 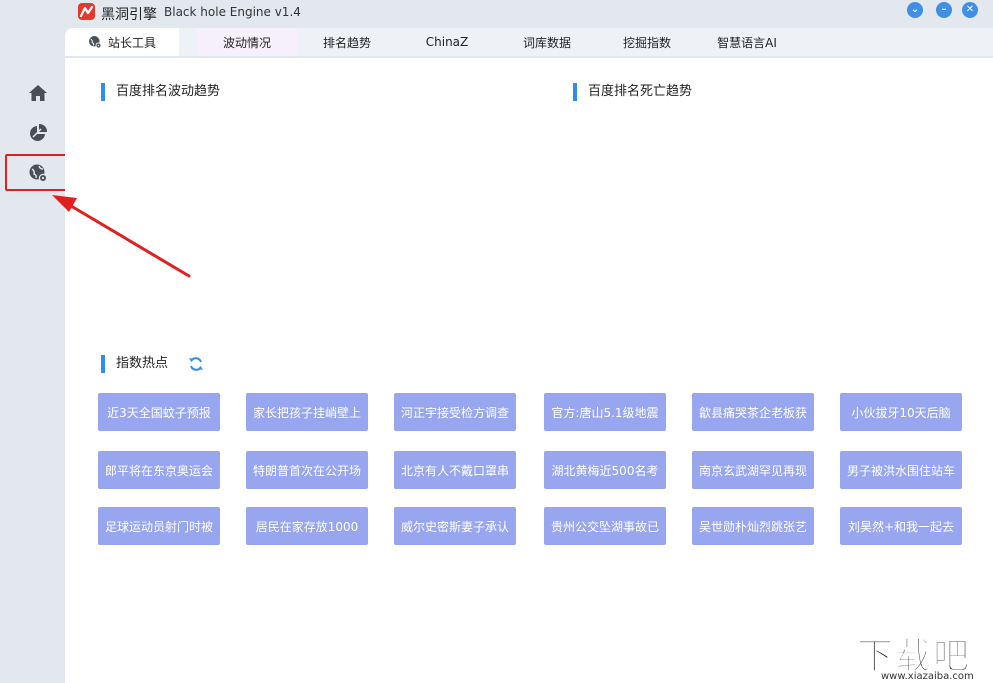 I want to click on close-icon: ✕, so click(x=970, y=9).